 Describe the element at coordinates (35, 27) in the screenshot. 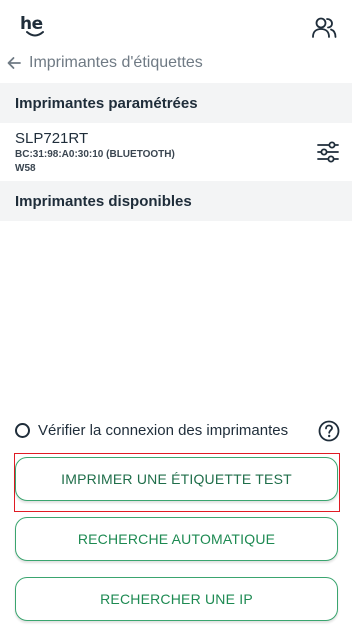

I see `app-logo: he` at that location.